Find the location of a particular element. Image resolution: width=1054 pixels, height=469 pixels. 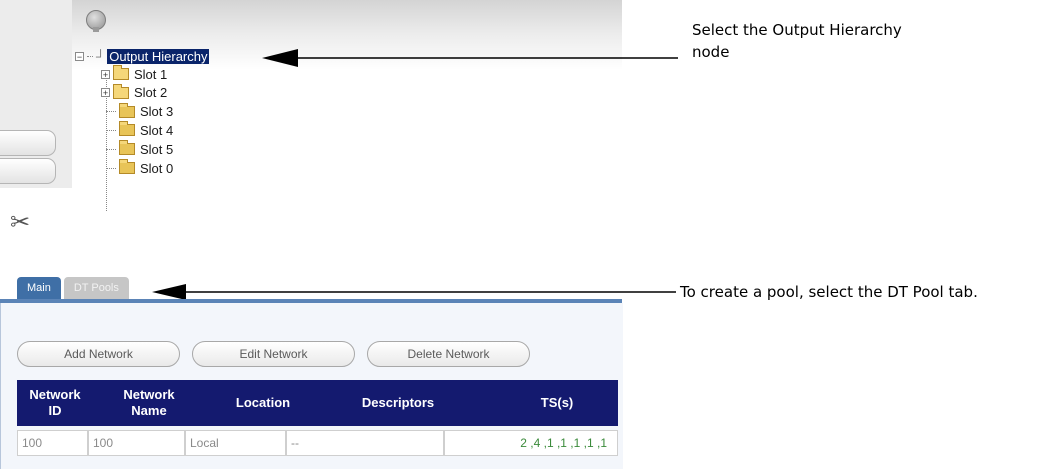

column-header-ts: TS(s) is located at coordinates (557, 403).